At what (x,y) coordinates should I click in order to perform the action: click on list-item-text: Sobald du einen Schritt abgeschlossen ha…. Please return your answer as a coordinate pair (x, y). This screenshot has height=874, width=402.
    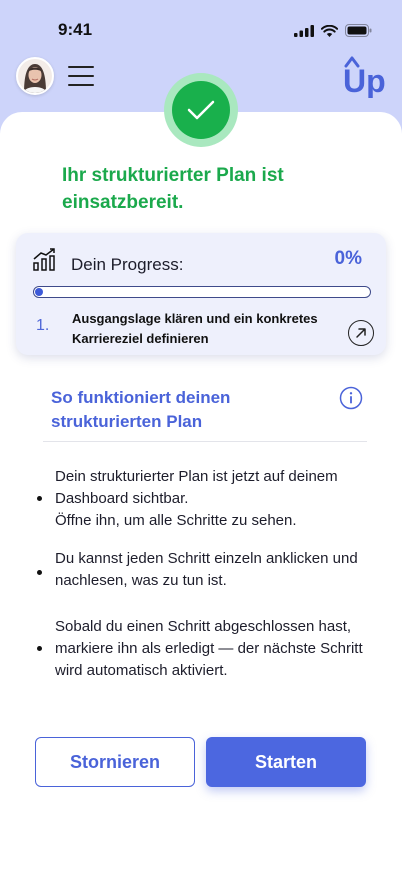
    Looking at the image, I should click on (209, 648).